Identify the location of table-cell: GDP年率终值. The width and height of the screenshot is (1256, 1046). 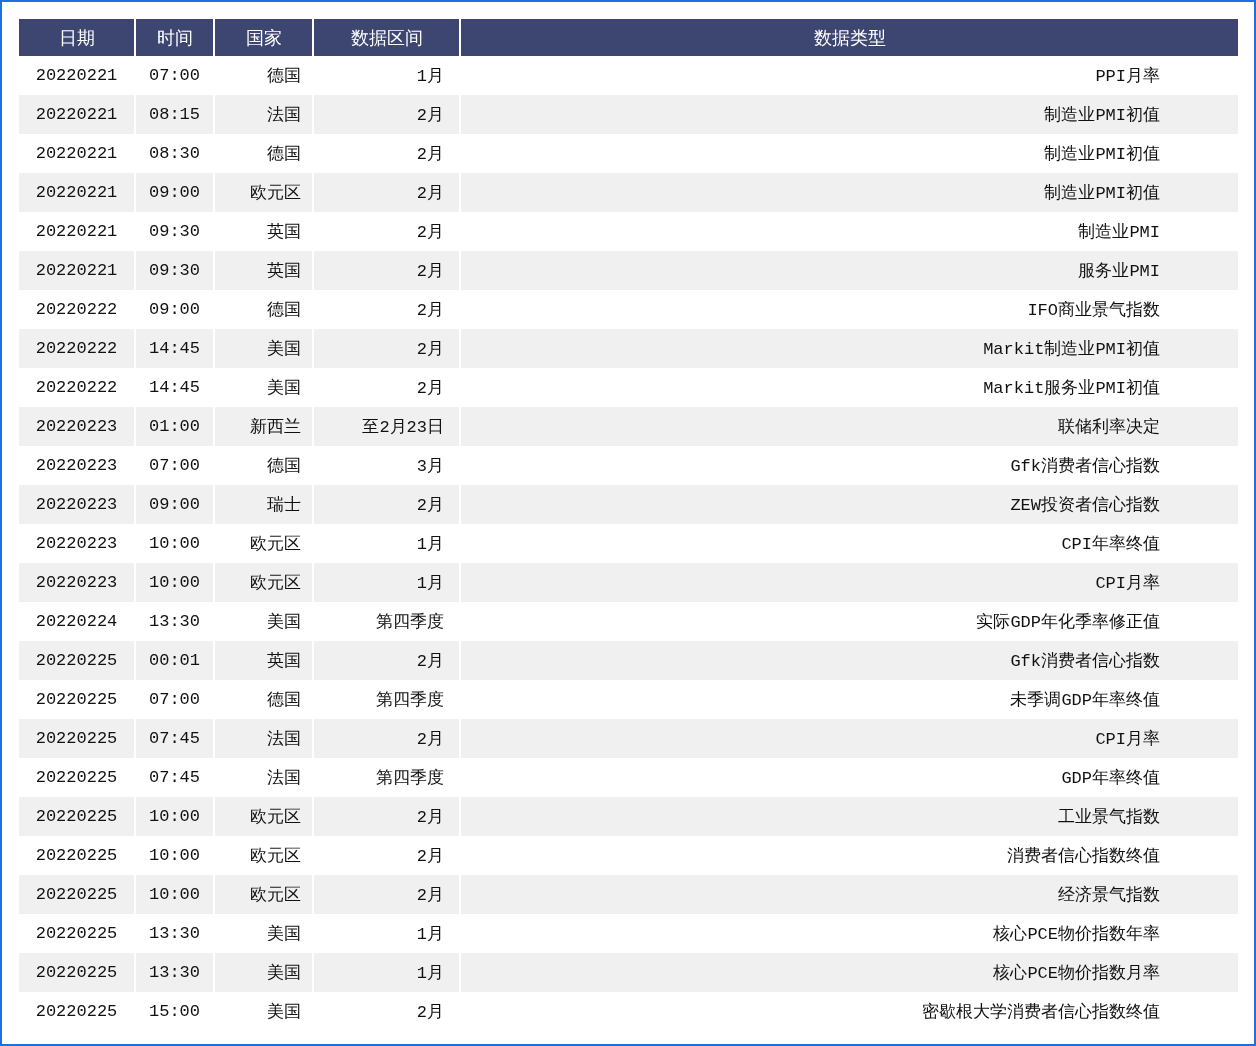
(849, 777).